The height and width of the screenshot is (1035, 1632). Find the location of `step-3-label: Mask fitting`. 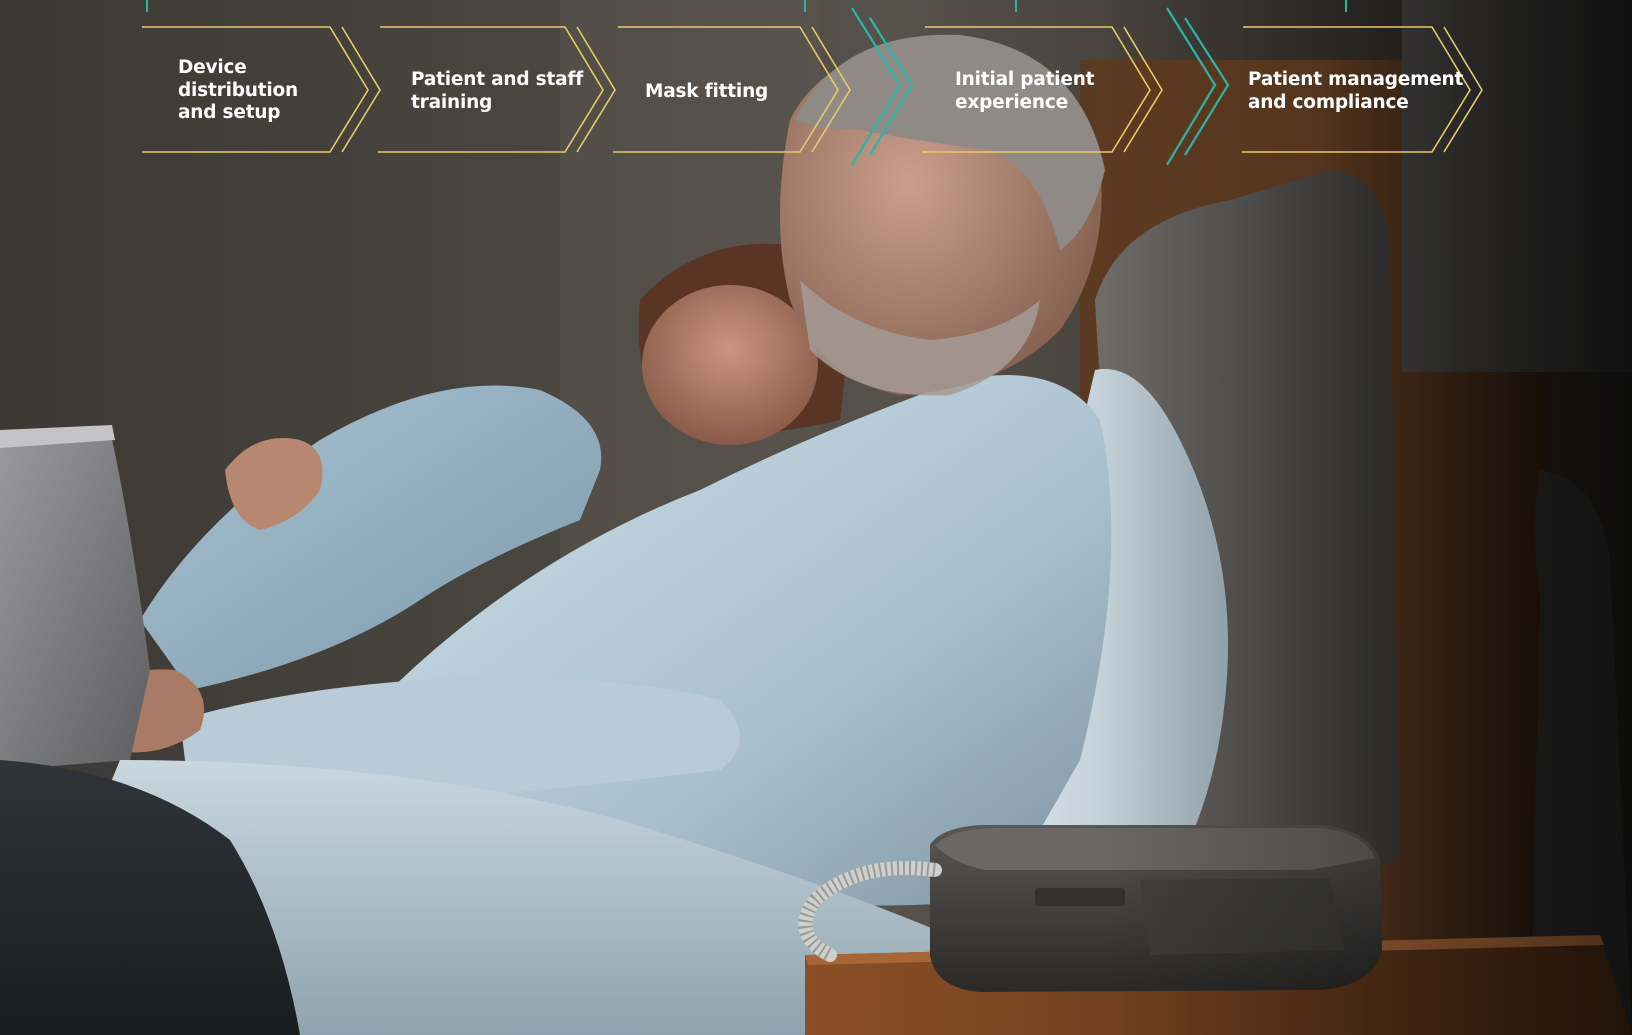

step-3-label: Mask fitting is located at coordinates (706, 92).